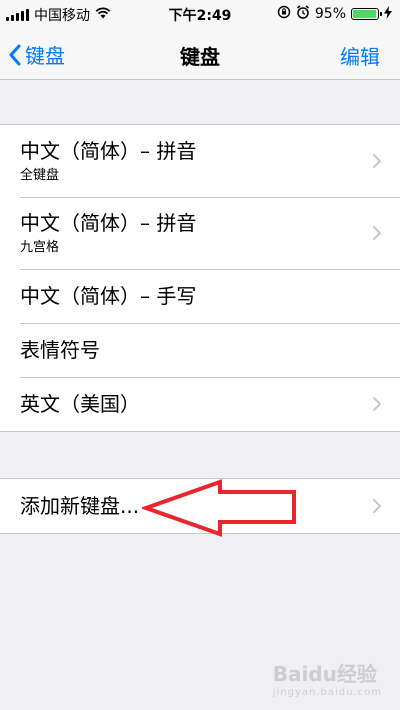 This screenshot has width=400, height=710. I want to click on watermark-subtext: jingyan.baidu.com, so click(327, 692).